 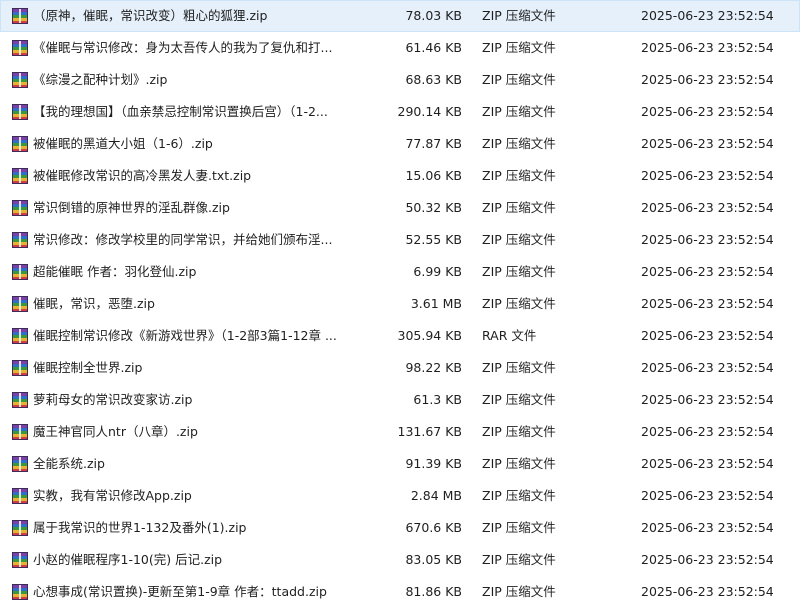 What do you see at coordinates (94, 304) in the screenshot?
I see `file-name: 催眠，常识，恶堕.zip` at bounding box center [94, 304].